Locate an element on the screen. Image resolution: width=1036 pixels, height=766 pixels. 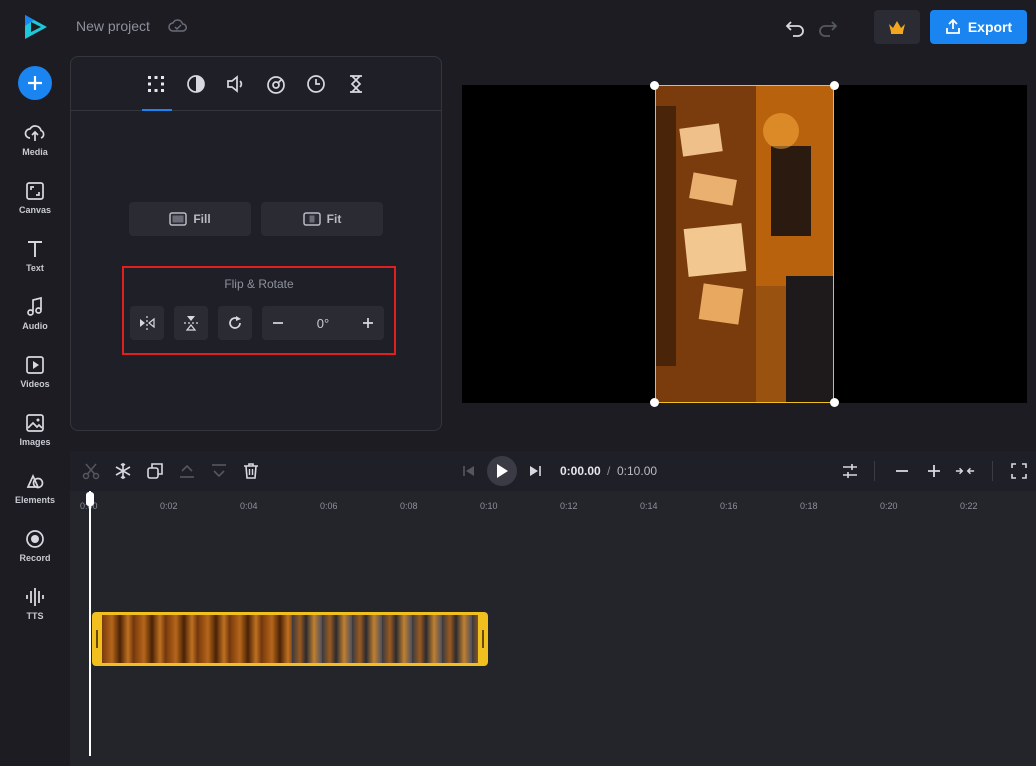
play-button is located at coordinates (502, 471).